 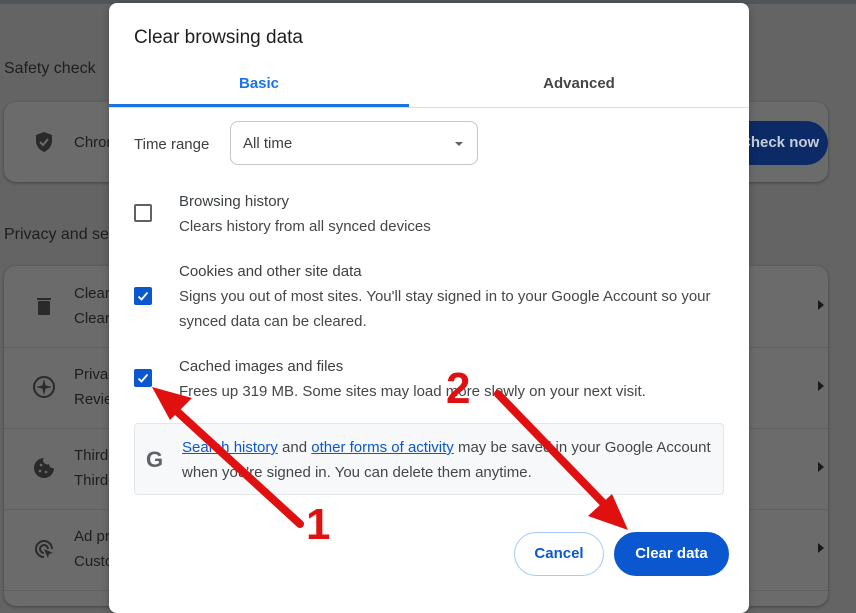 What do you see at coordinates (44, 549) in the screenshot?
I see `ad-privacy-icon` at bounding box center [44, 549].